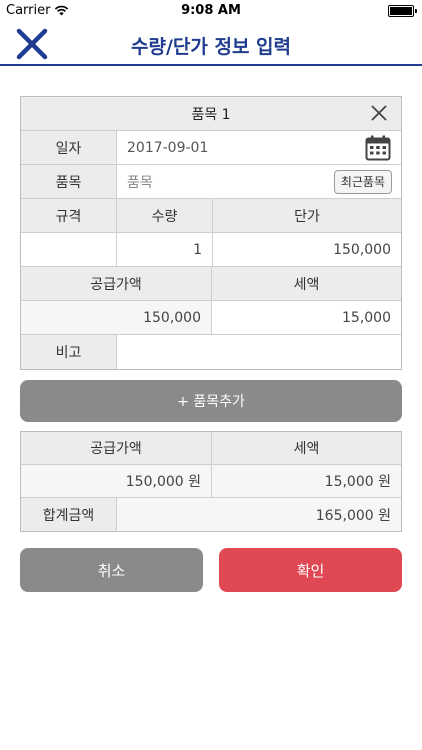 The width and height of the screenshot is (422, 750). Describe the element at coordinates (259, 514) in the screenshot. I see `summary-total-value: 165,000 원` at that location.